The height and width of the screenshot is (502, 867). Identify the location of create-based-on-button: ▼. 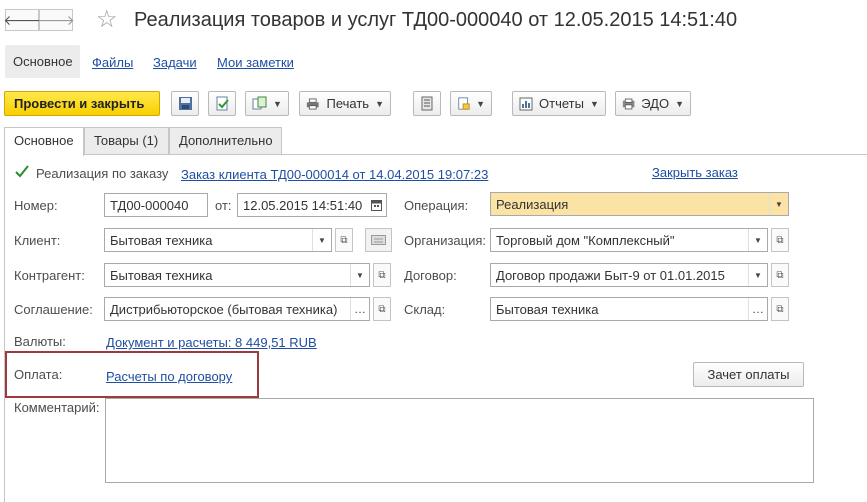
(267, 103).